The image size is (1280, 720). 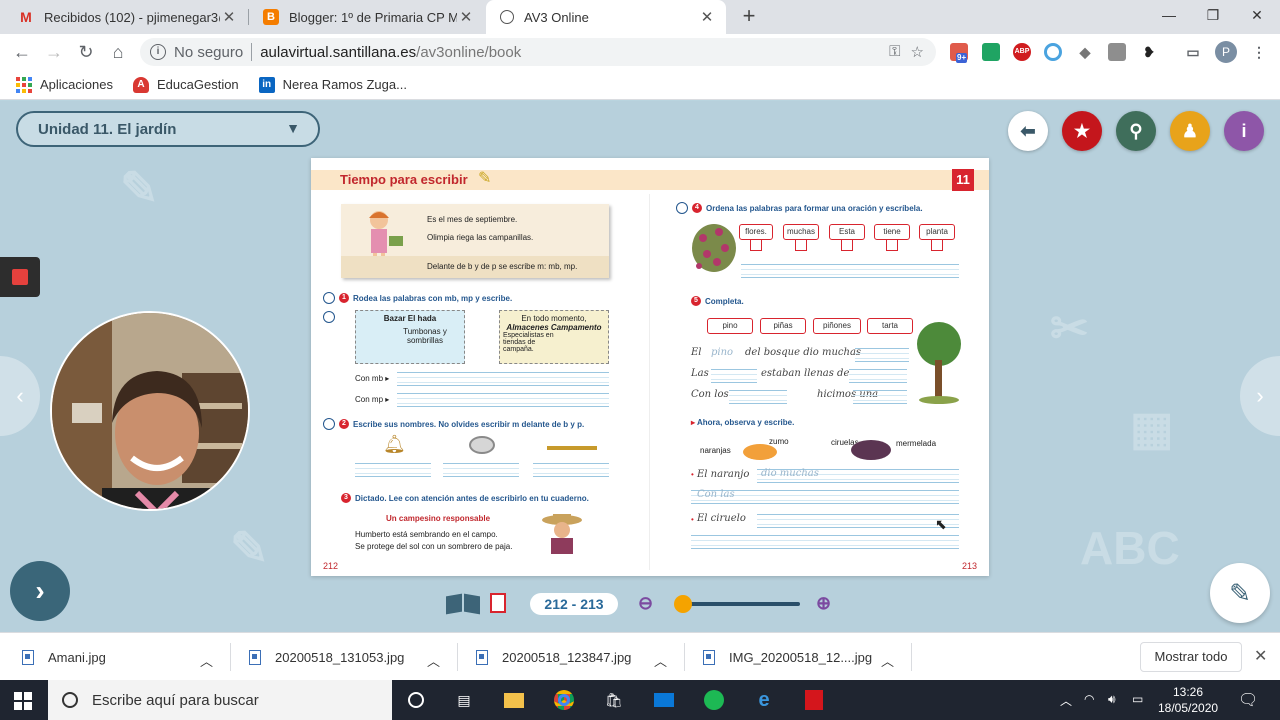 What do you see at coordinates (514, 700) in the screenshot?
I see `file-explorer-icon` at bounding box center [514, 700].